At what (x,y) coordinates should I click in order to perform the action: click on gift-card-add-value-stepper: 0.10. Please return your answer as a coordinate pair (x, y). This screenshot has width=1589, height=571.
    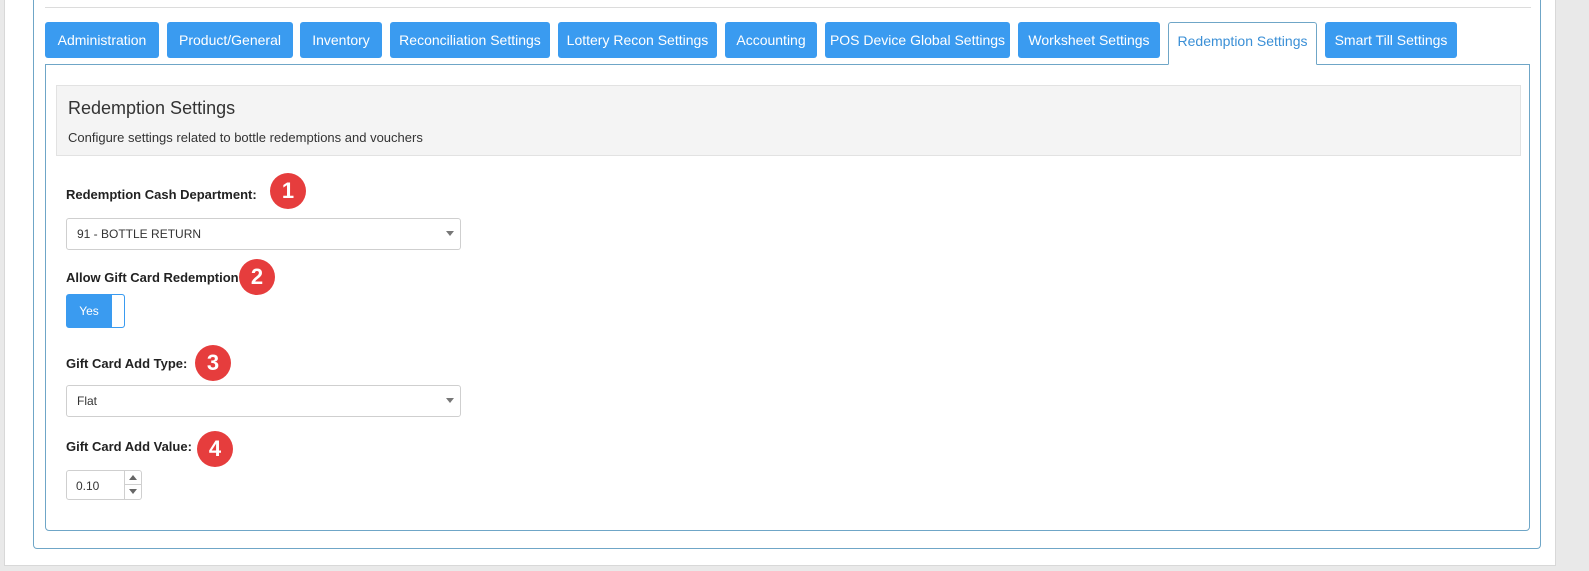
    Looking at the image, I should click on (104, 485).